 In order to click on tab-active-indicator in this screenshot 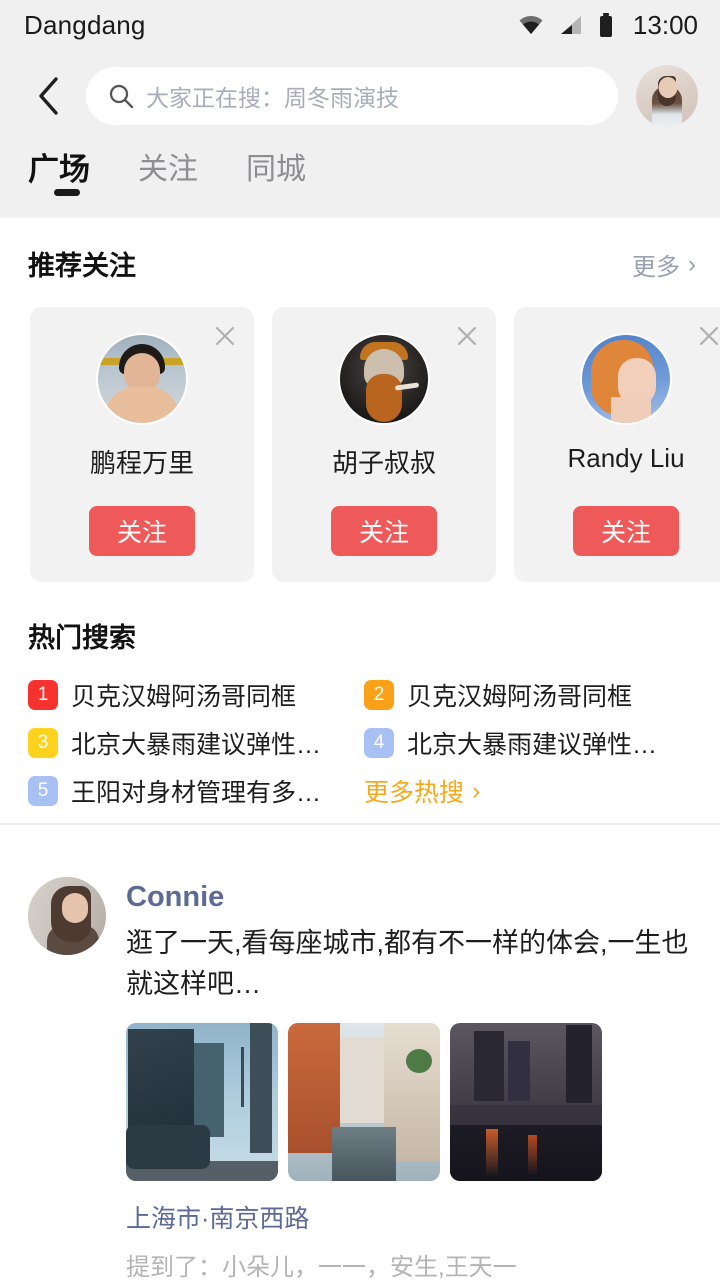, I will do `click(67, 192)`.